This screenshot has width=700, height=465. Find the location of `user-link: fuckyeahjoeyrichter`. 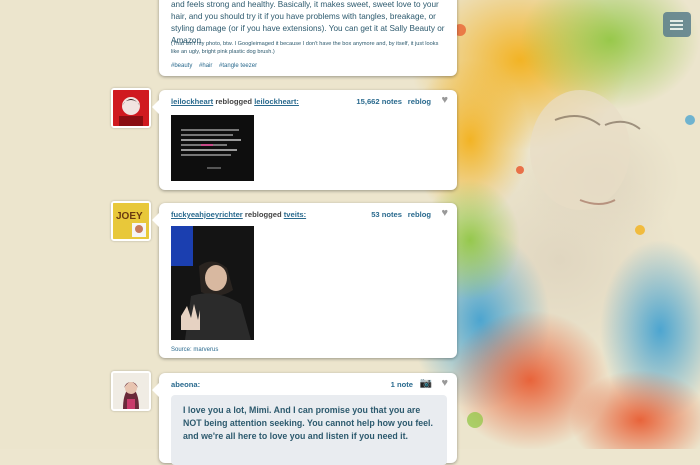

user-link: fuckyeahjoeyrichter is located at coordinates (207, 214).